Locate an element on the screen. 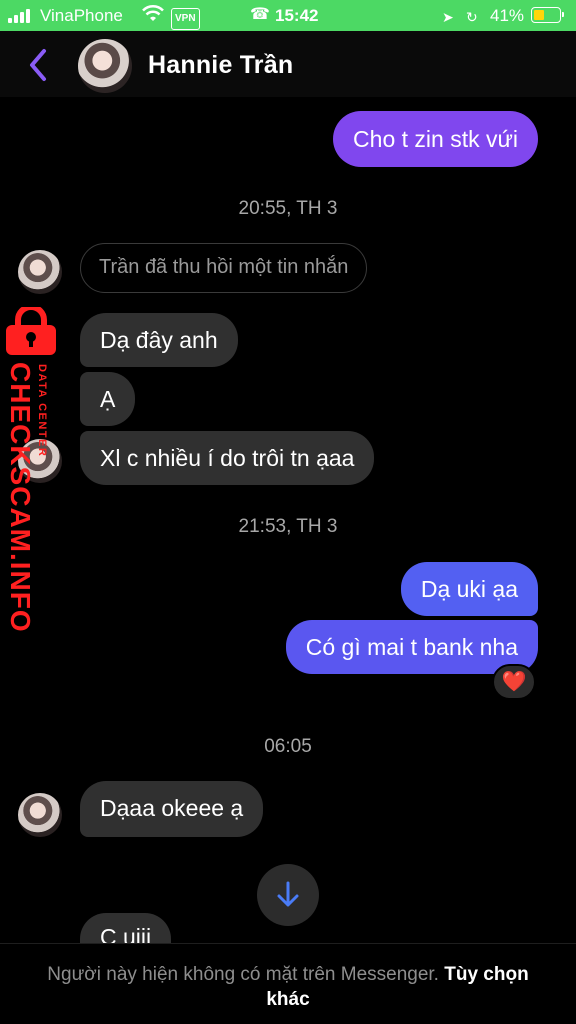 The image size is (576, 1024). incoming-message: Dạ đây anh is located at coordinates (159, 340).